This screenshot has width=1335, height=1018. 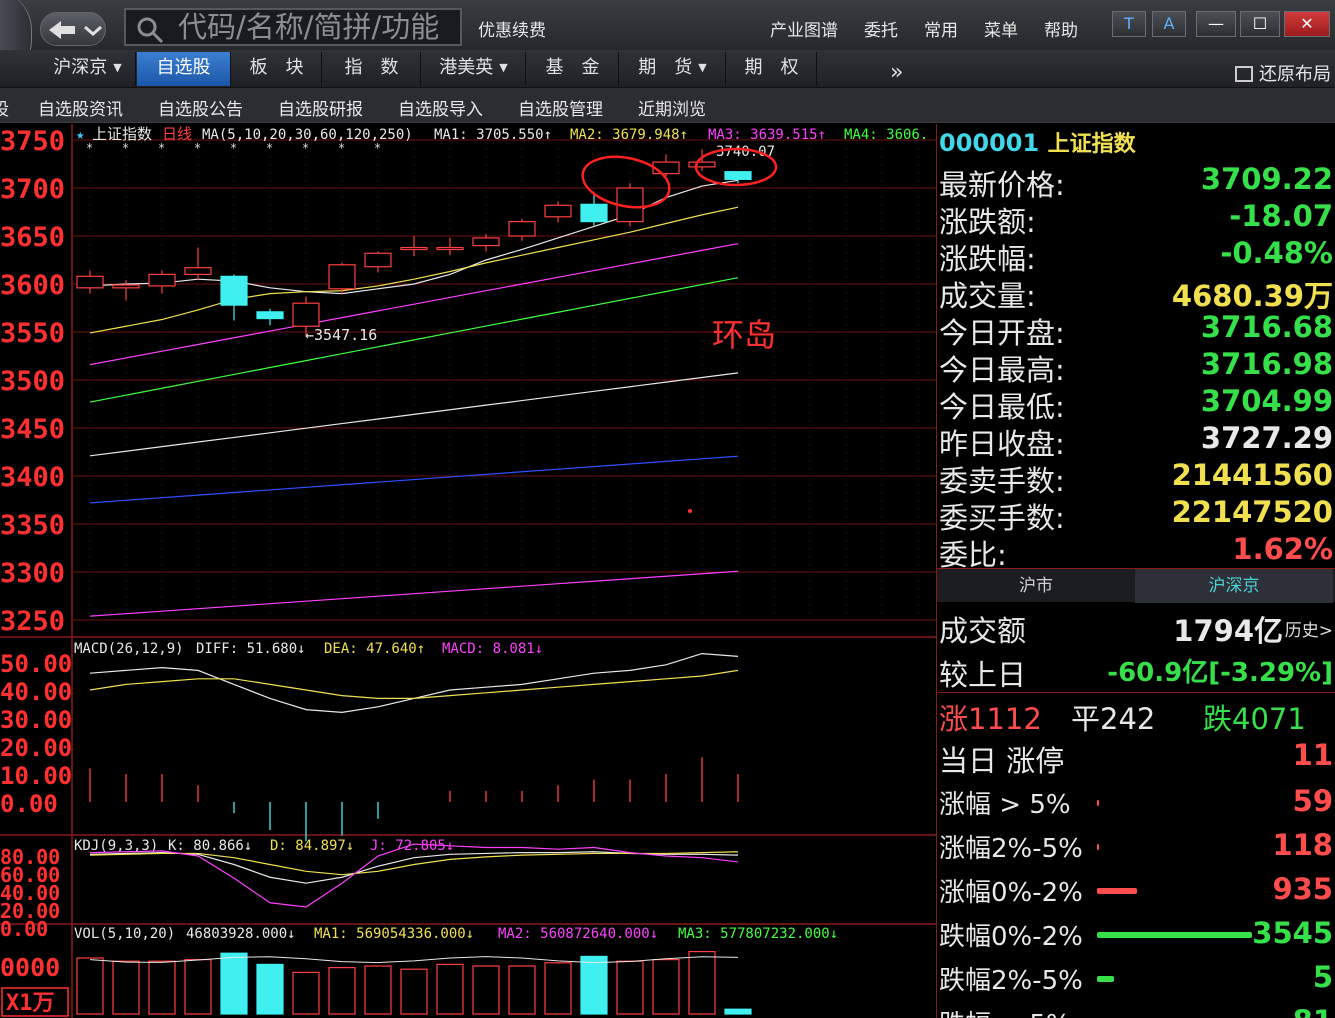 I want to click on macd-y-tick: 40.00, so click(x=36, y=692).